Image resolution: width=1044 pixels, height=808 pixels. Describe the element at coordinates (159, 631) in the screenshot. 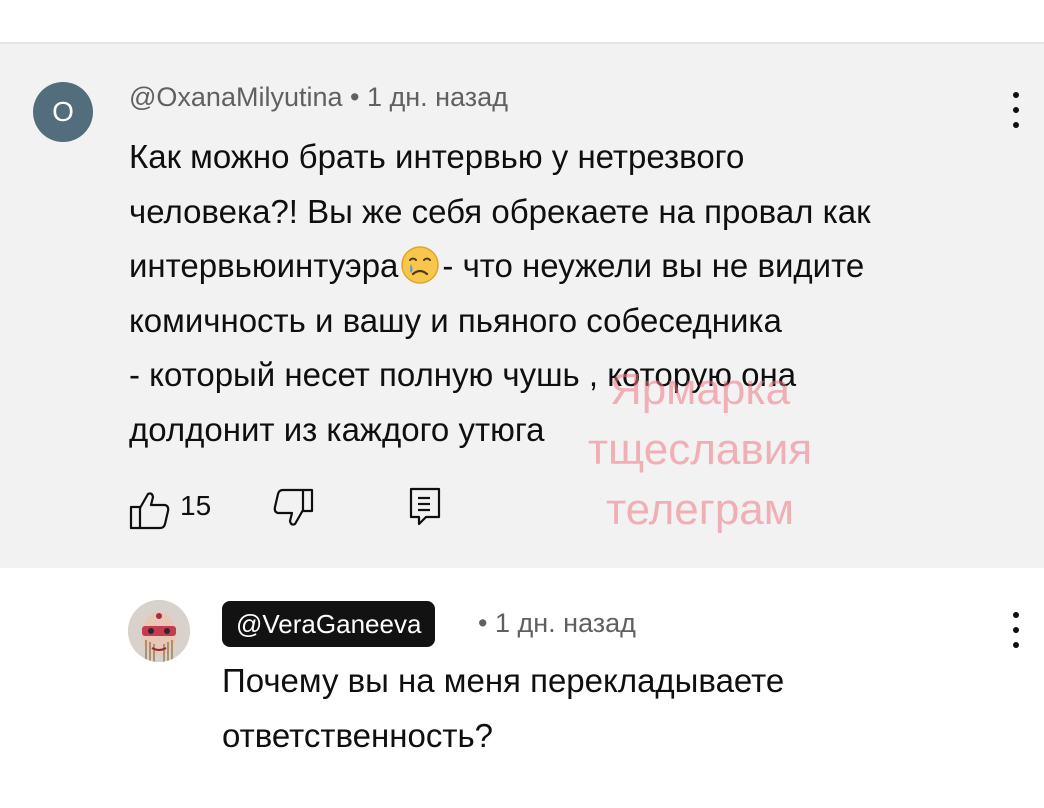

I see `avatar` at that location.